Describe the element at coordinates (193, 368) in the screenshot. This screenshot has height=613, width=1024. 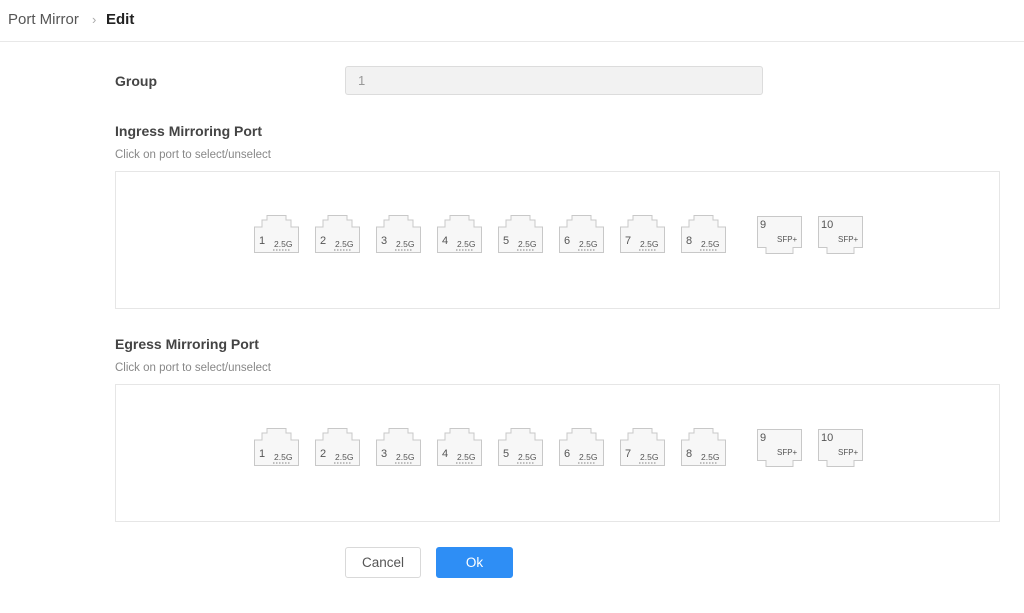
I see `egress-hint: Click on port to select/unselect` at that location.